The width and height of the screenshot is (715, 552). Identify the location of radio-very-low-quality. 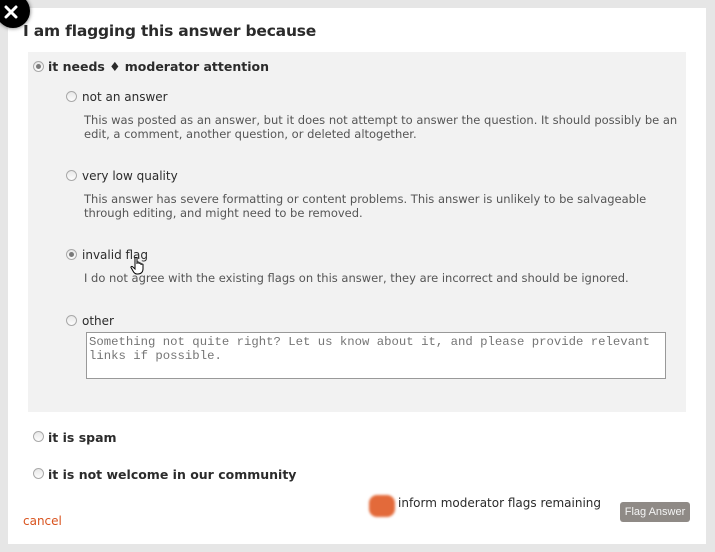
(71, 175).